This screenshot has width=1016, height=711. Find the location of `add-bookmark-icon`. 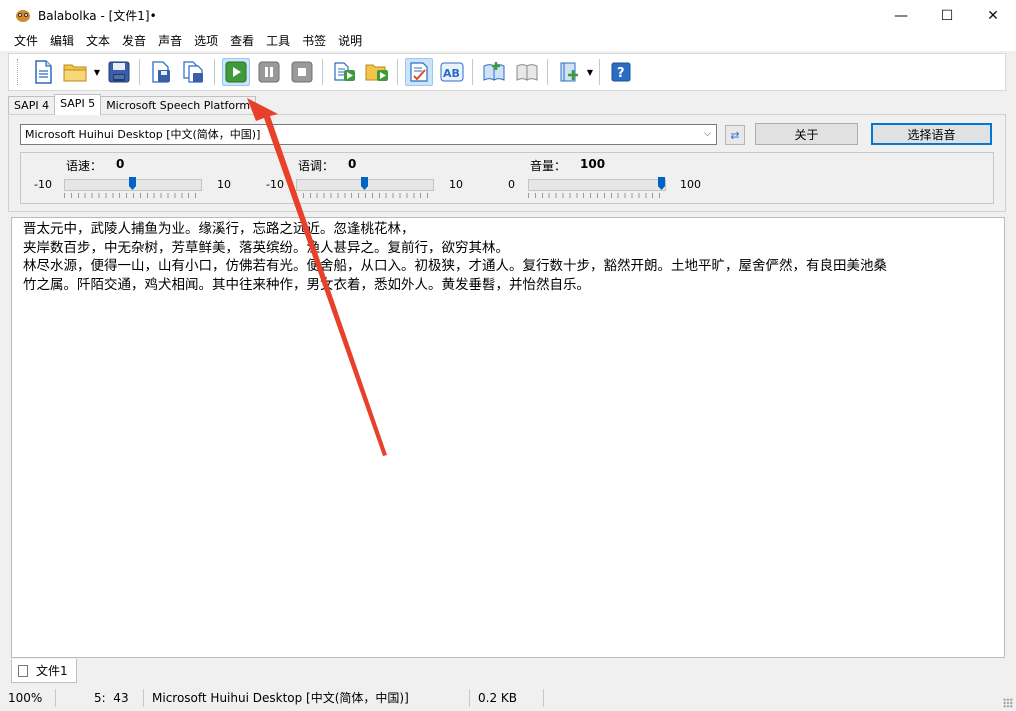

add-bookmark-icon is located at coordinates (493, 71).